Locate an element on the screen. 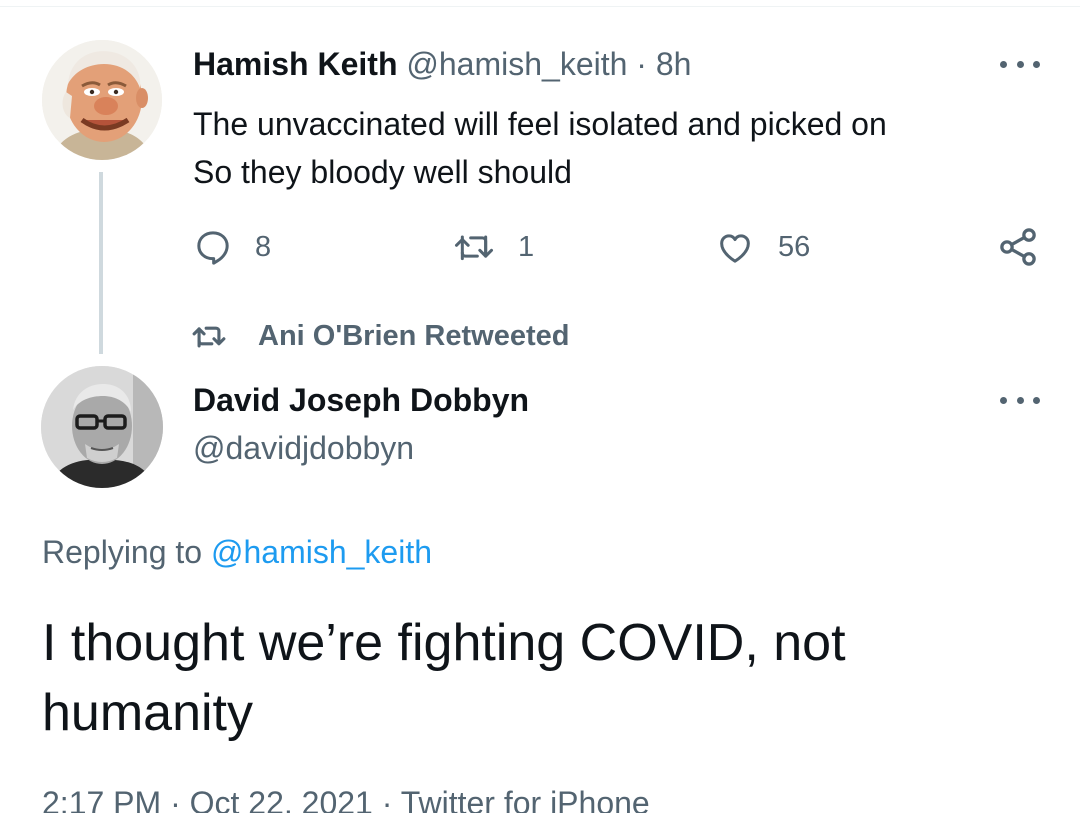 This screenshot has width=1080, height=813. tweet-text-line: I thought we’re fighting COVID, not is located at coordinates (444, 643).